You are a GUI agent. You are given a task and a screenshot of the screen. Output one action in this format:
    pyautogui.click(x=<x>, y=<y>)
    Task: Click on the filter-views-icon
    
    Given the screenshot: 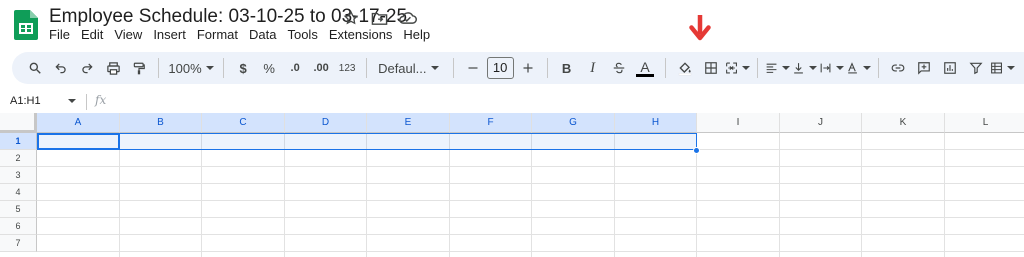 What is the action you would take?
    pyautogui.click(x=1002, y=68)
    